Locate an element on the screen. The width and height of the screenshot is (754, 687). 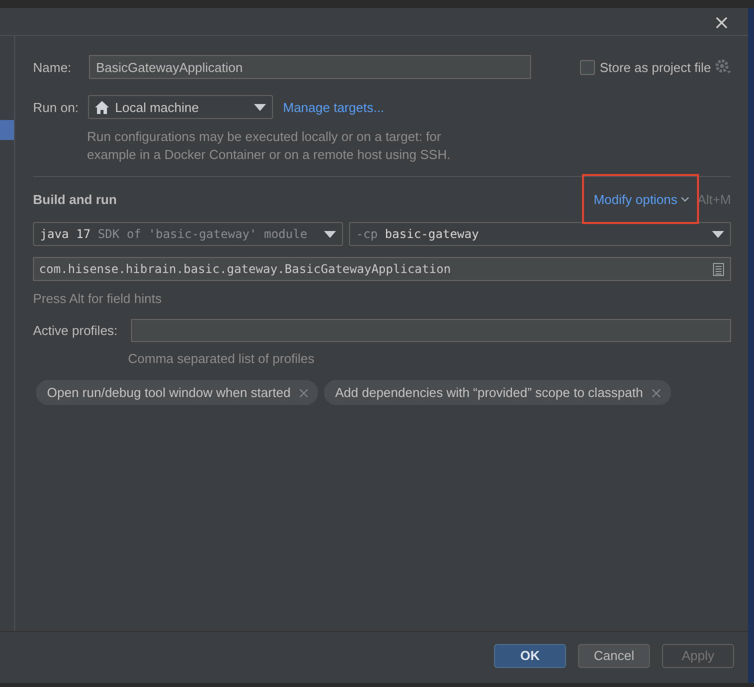
section-title: Build and run is located at coordinates (75, 199).